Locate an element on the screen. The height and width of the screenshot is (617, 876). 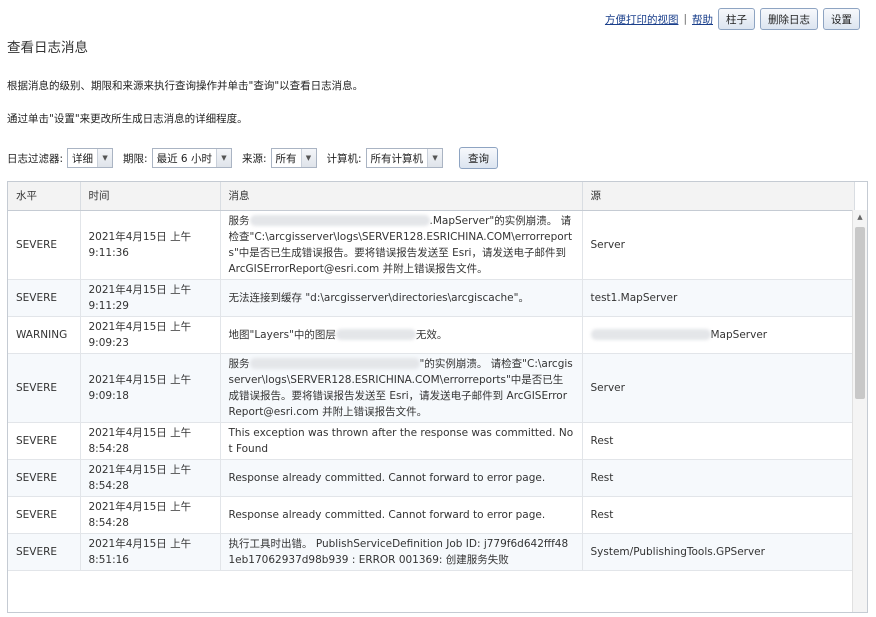
machine-label: 计算机: is located at coordinates (344, 158).